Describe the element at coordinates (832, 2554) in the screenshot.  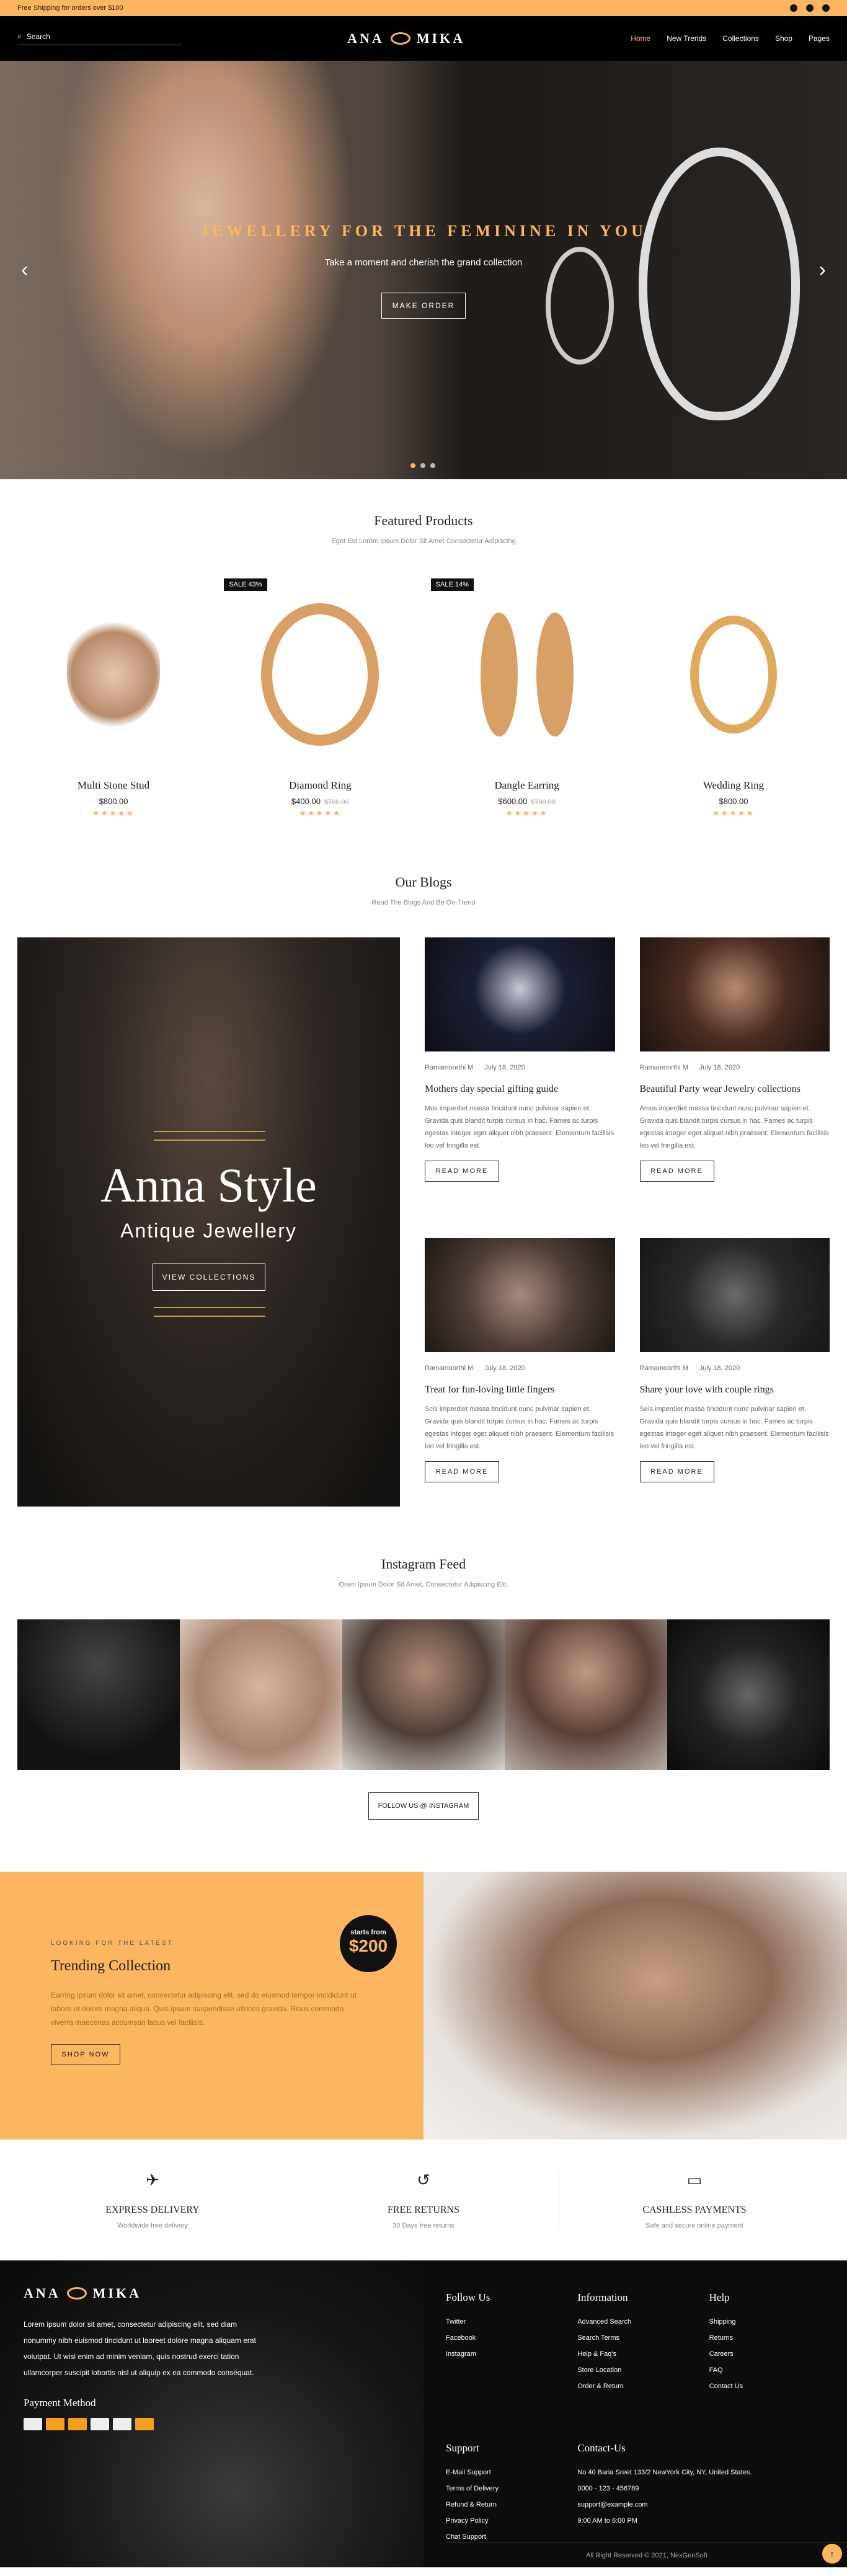
I see `back-to-top-button: ↑` at that location.